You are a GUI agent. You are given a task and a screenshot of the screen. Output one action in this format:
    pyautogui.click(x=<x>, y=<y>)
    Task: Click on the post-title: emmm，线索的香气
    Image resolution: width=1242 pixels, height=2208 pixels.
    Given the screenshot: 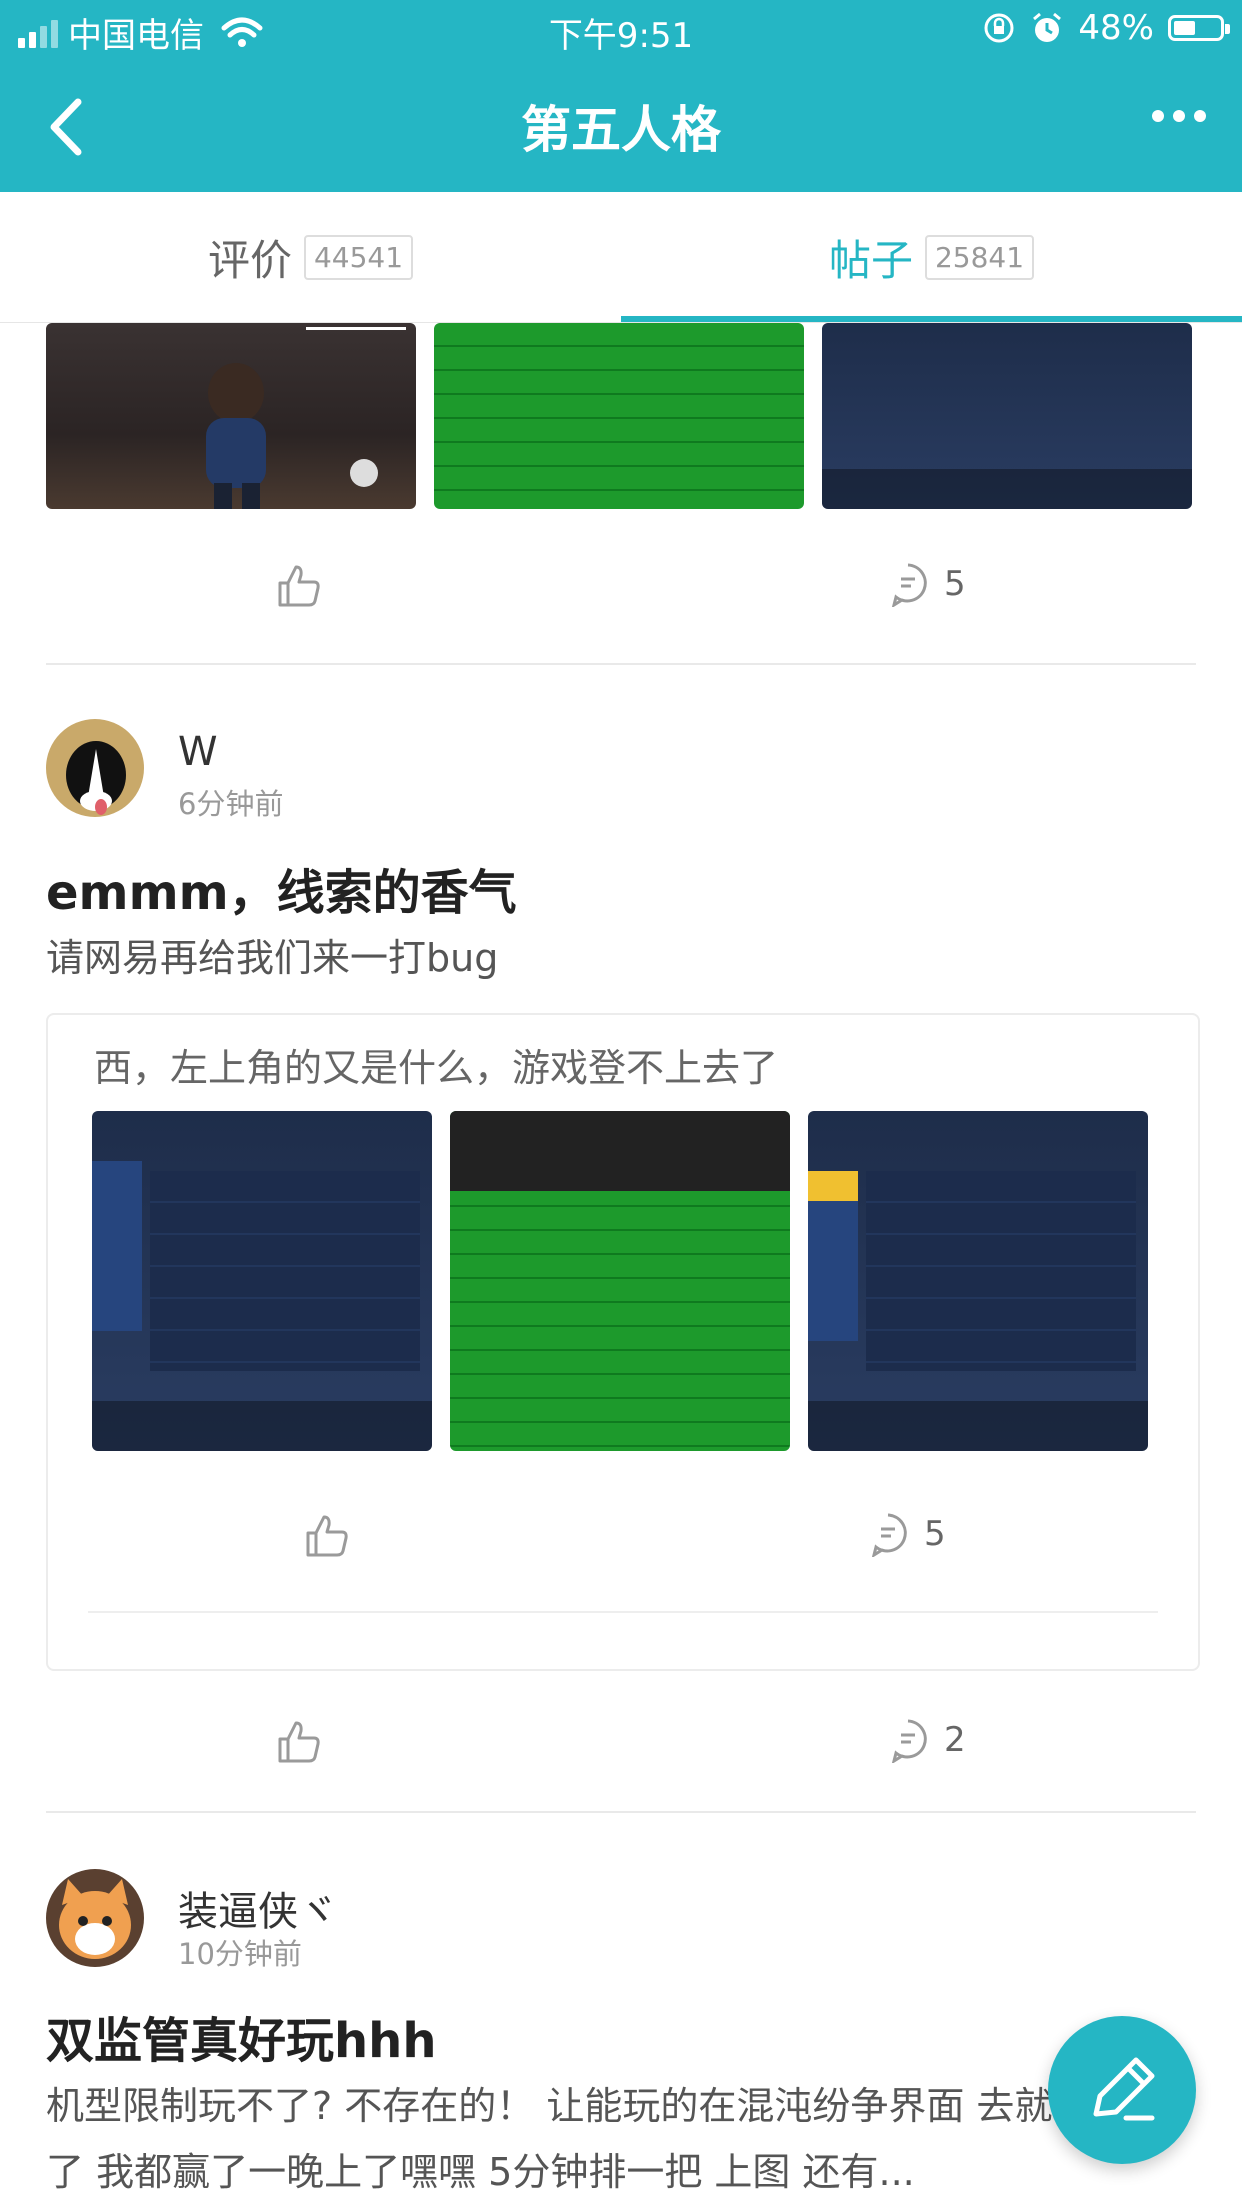 What is the action you would take?
    pyautogui.click(x=281, y=893)
    